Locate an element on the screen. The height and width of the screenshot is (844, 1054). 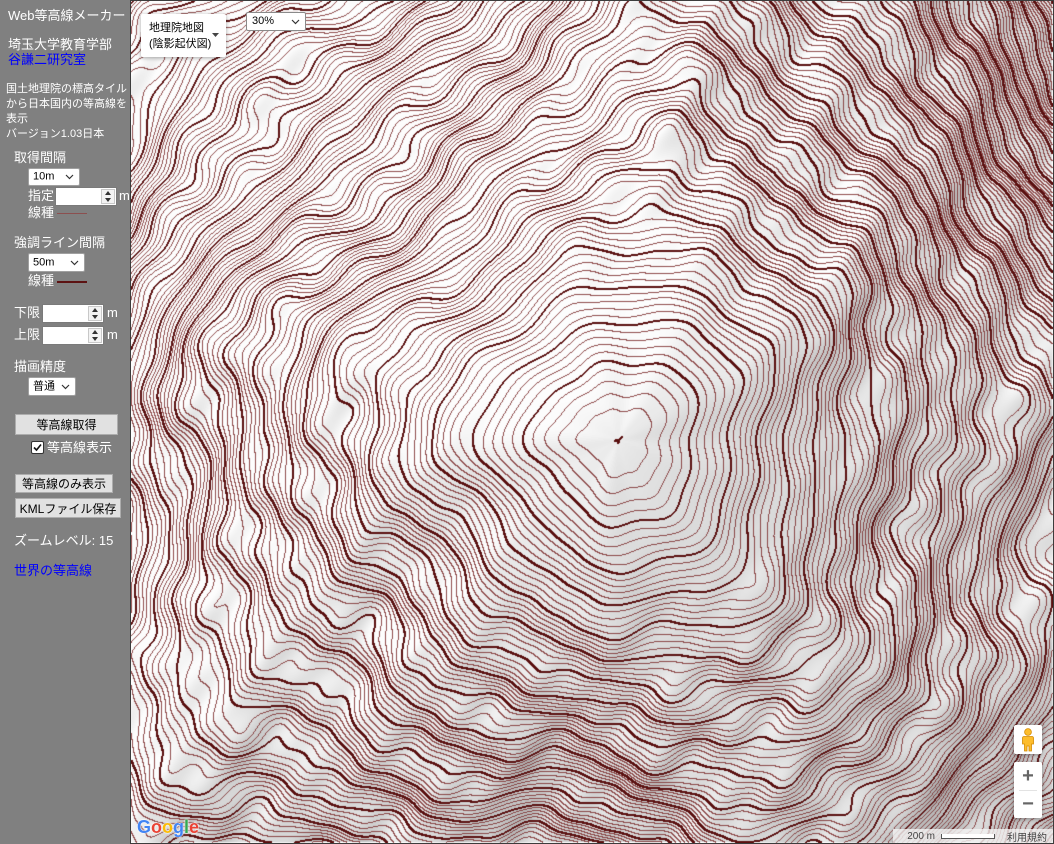
zoom-level-text: ズームレベル: 15 is located at coordinates (64, 540).